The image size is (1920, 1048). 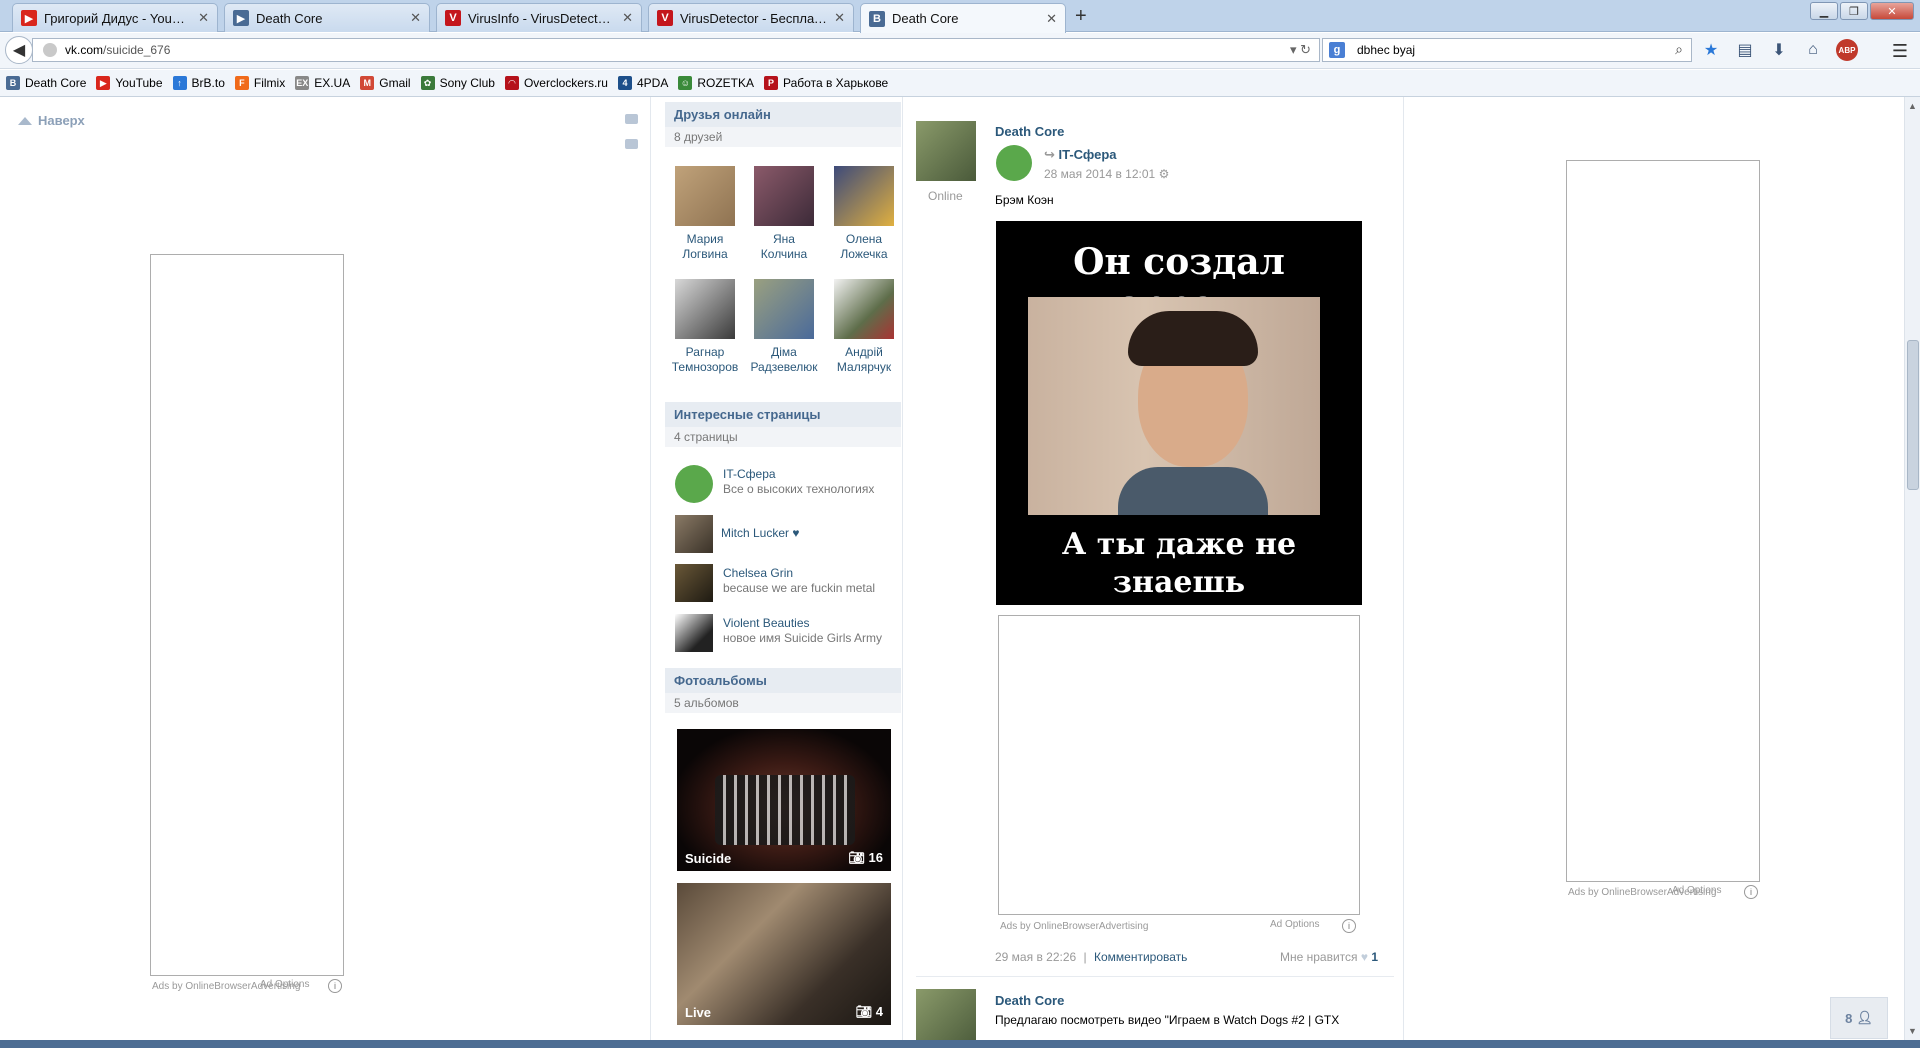 What do you see at coordinates (716, 83) in the screenshot?
I see `bookmark-rozetka: ☺ ROZETKA` at bounding box center [716, 83].